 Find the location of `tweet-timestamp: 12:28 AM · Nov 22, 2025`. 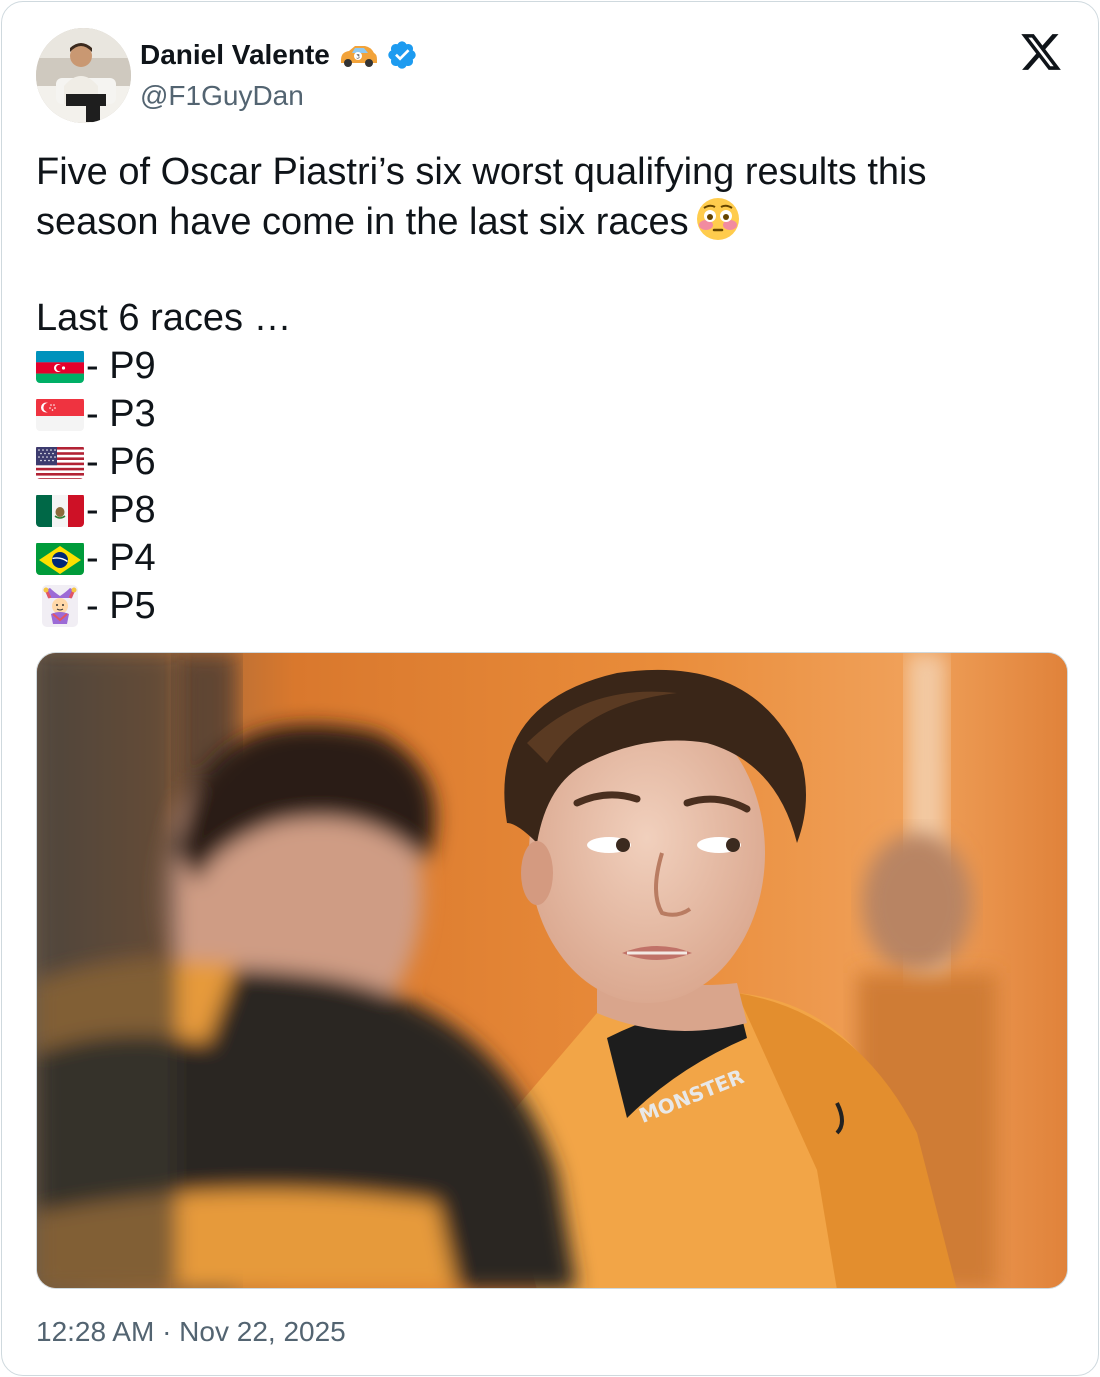

tweet-timestamp: 12:28 AM · Nov 22, 2025 is located at coordinates (191, 1332).